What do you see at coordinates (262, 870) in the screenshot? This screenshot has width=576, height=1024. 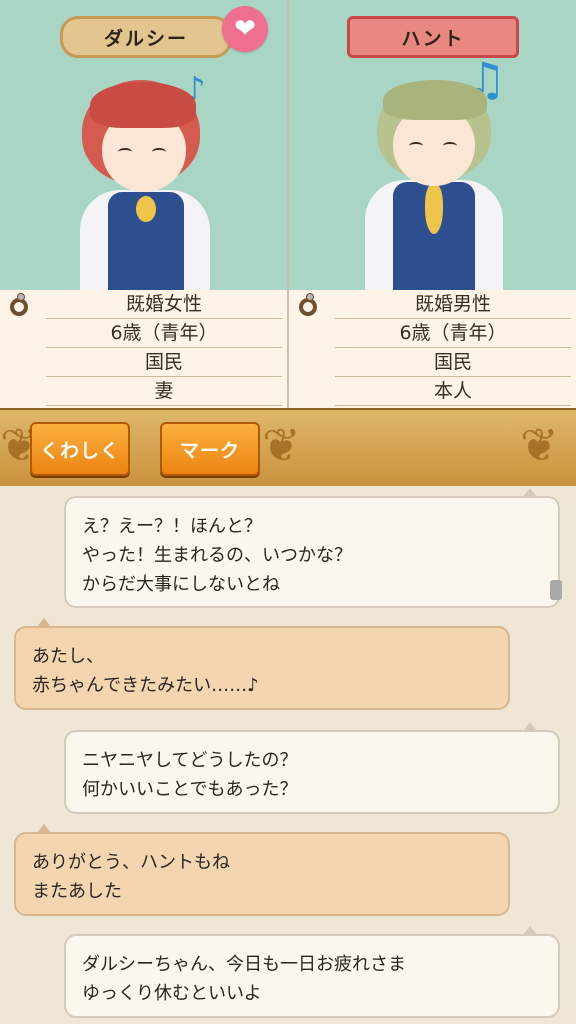 I see `message-bubble-left: ありがとう、ハントもね またあした` at bounding box center [262, 870].